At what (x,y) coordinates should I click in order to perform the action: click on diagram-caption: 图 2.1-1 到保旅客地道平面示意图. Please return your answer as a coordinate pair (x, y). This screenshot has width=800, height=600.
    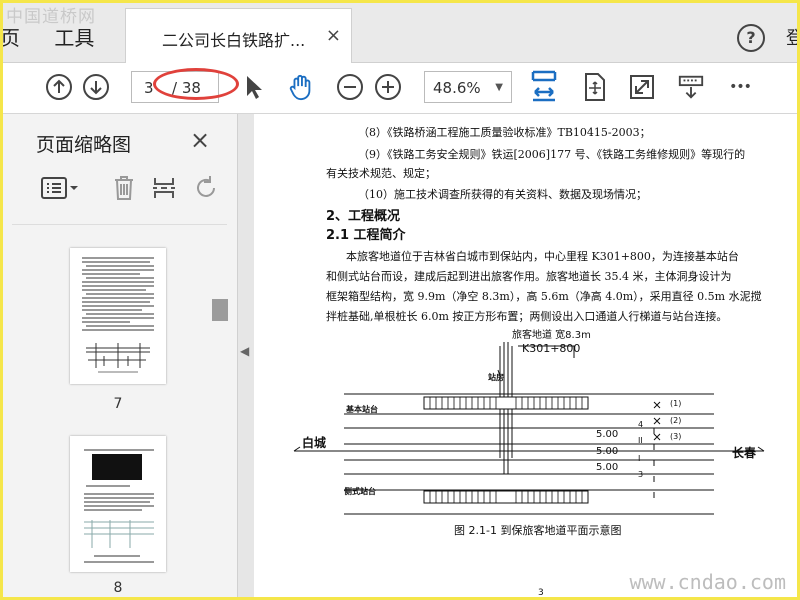
    Looking at the image, I should click on (538, 530).